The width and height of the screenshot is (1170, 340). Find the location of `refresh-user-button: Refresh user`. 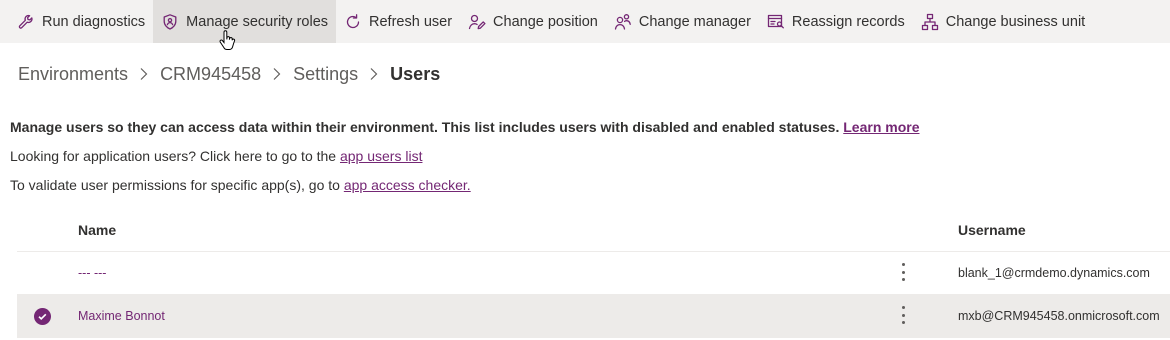

refresh-user-button: Refresh user is located at coordinates (398, 21).